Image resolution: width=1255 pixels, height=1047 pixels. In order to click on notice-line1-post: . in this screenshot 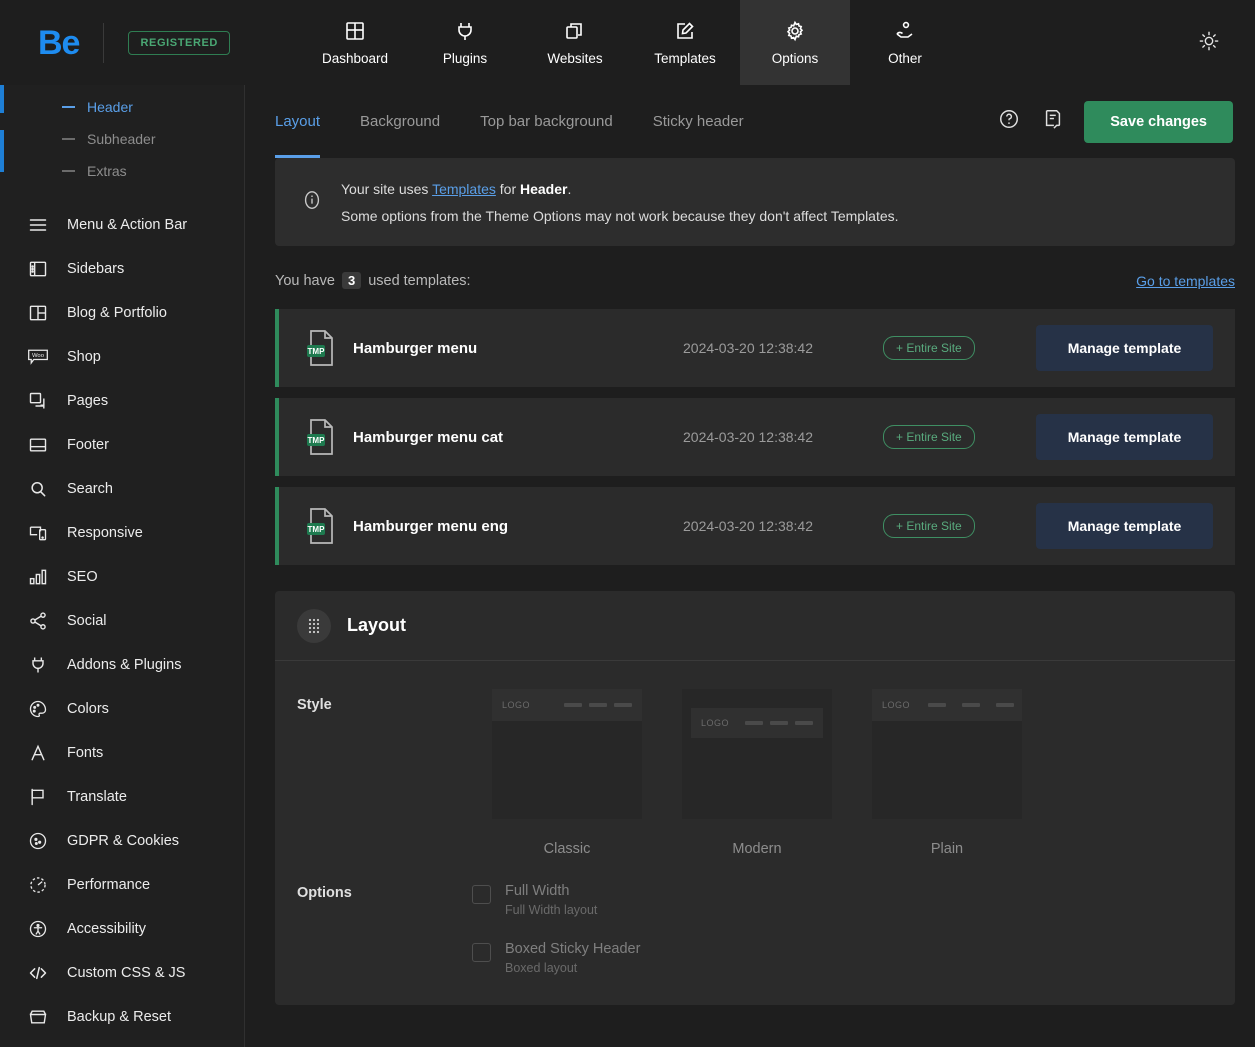, I will do `click(569, 188)`.